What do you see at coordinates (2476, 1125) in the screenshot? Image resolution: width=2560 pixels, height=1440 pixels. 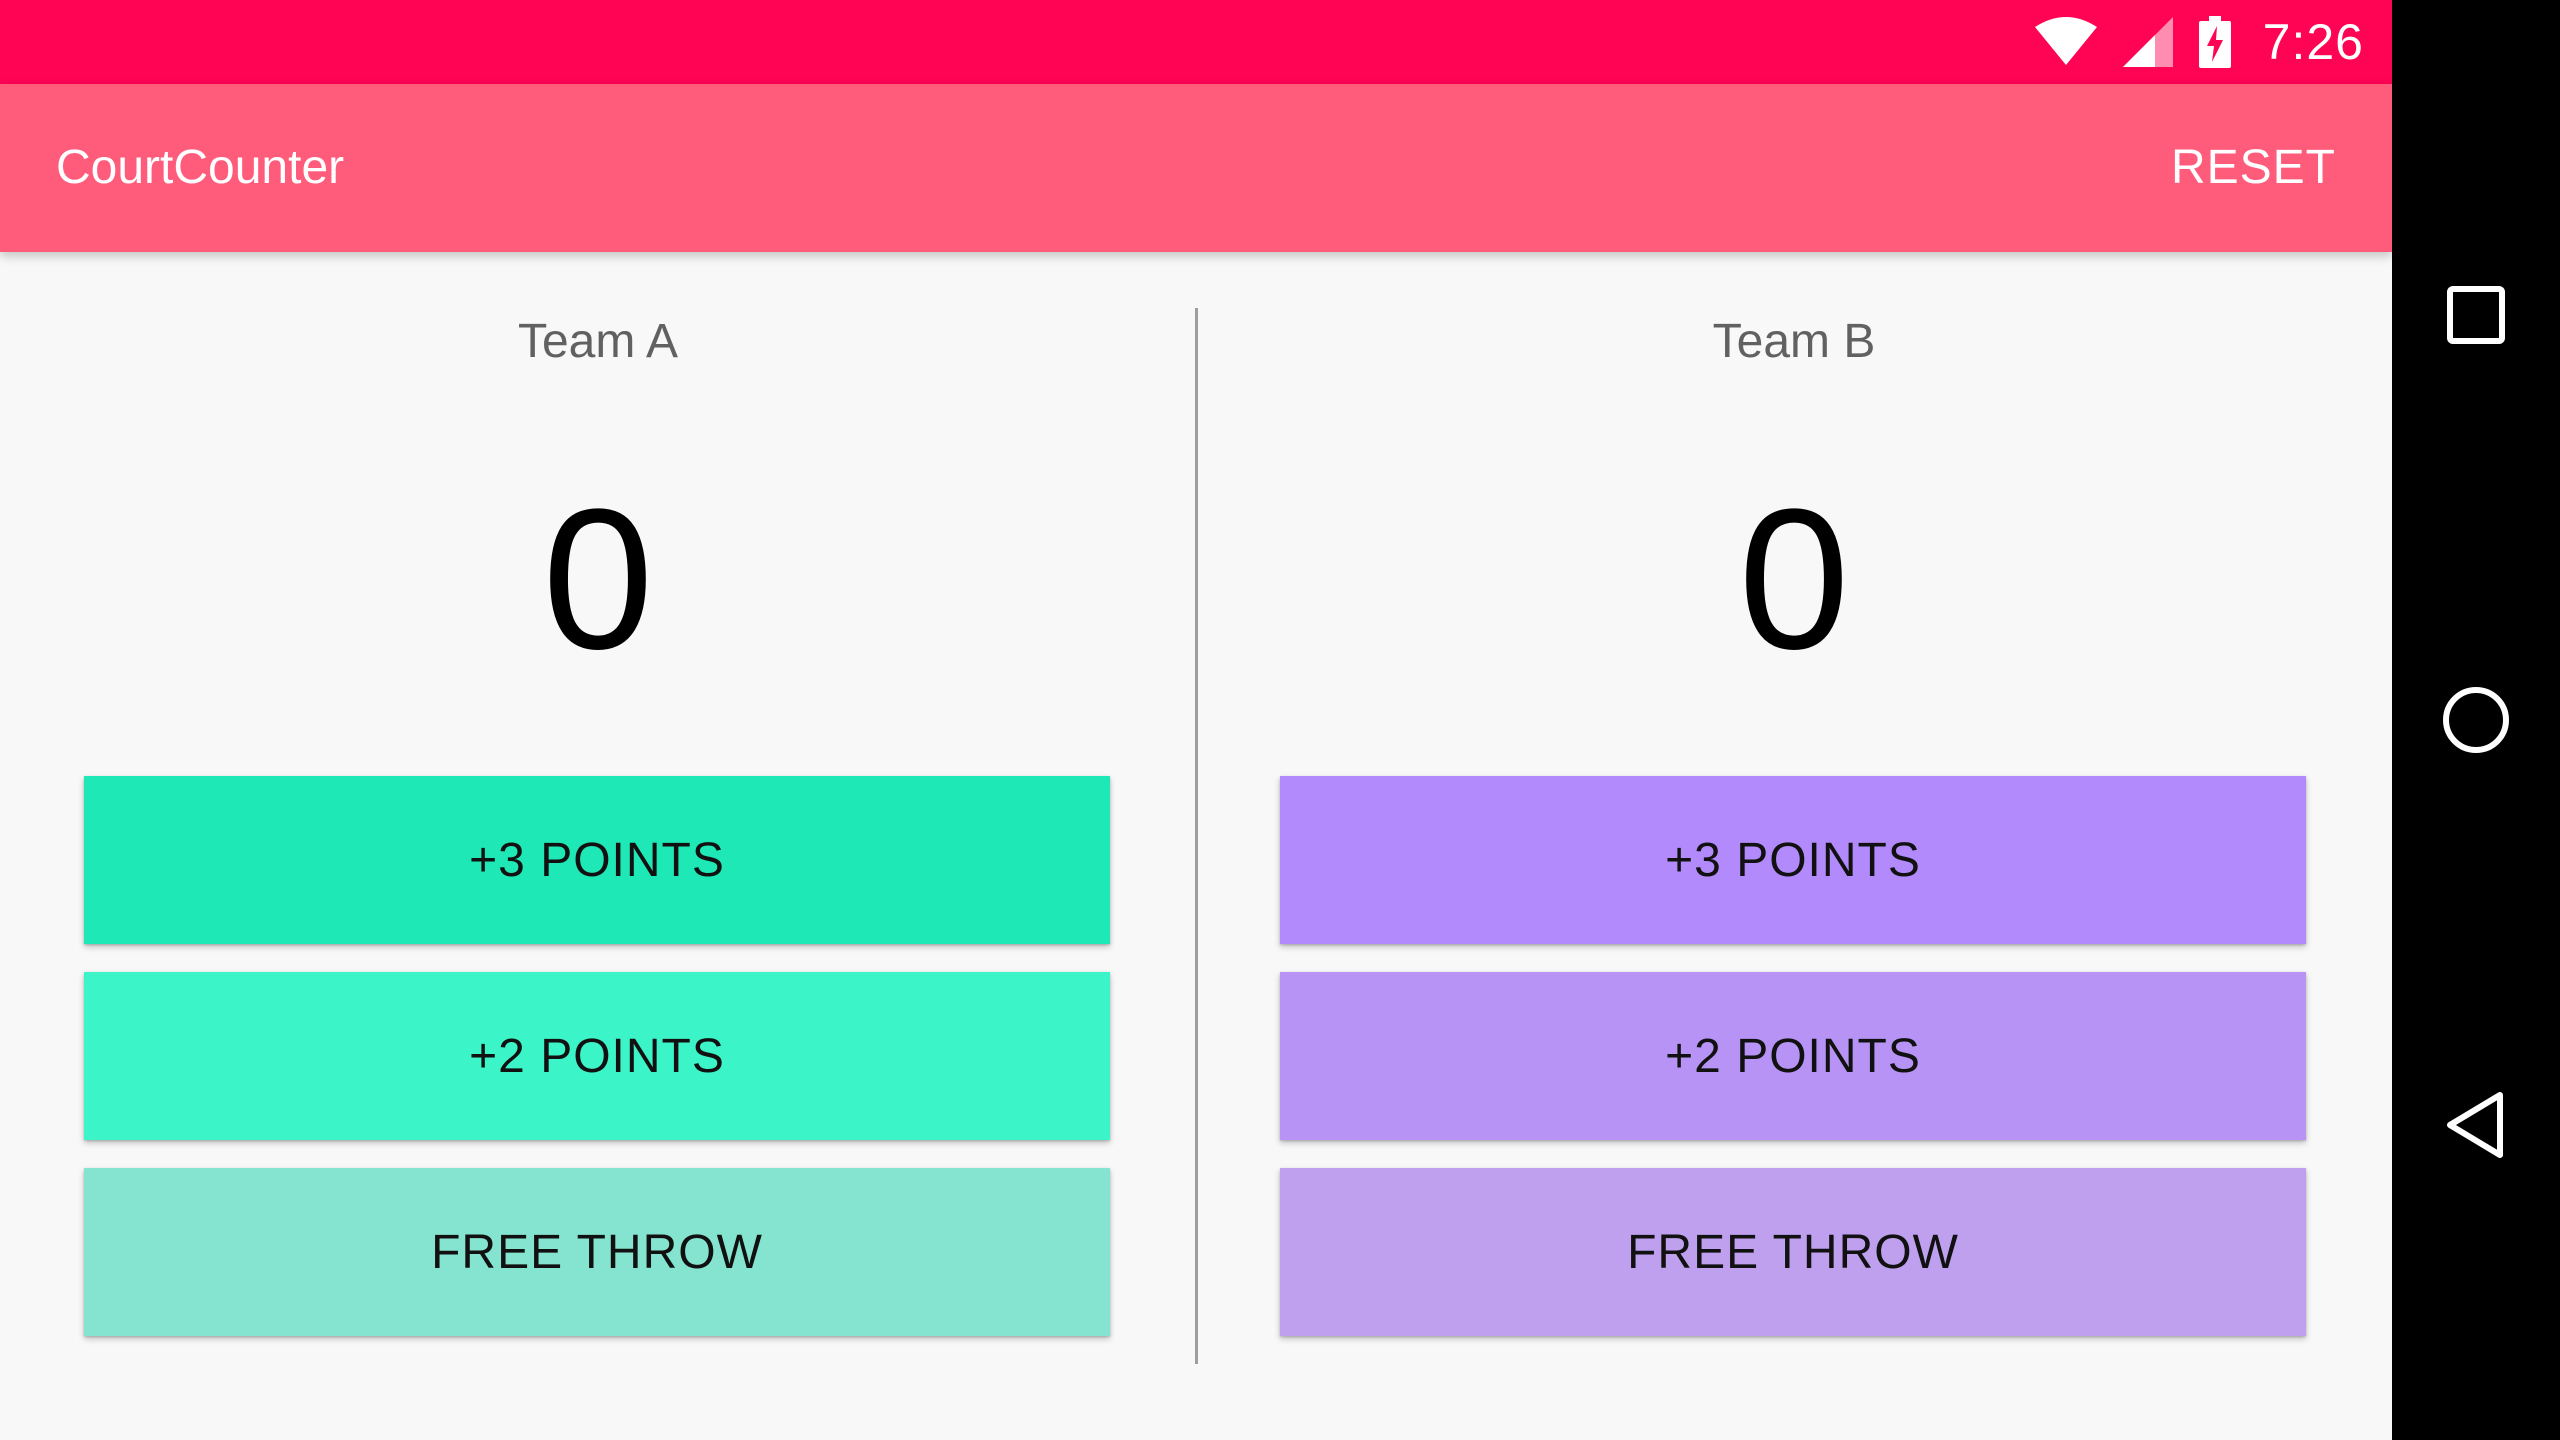 I see `back-icon` at bounding box center [2476, 1125].